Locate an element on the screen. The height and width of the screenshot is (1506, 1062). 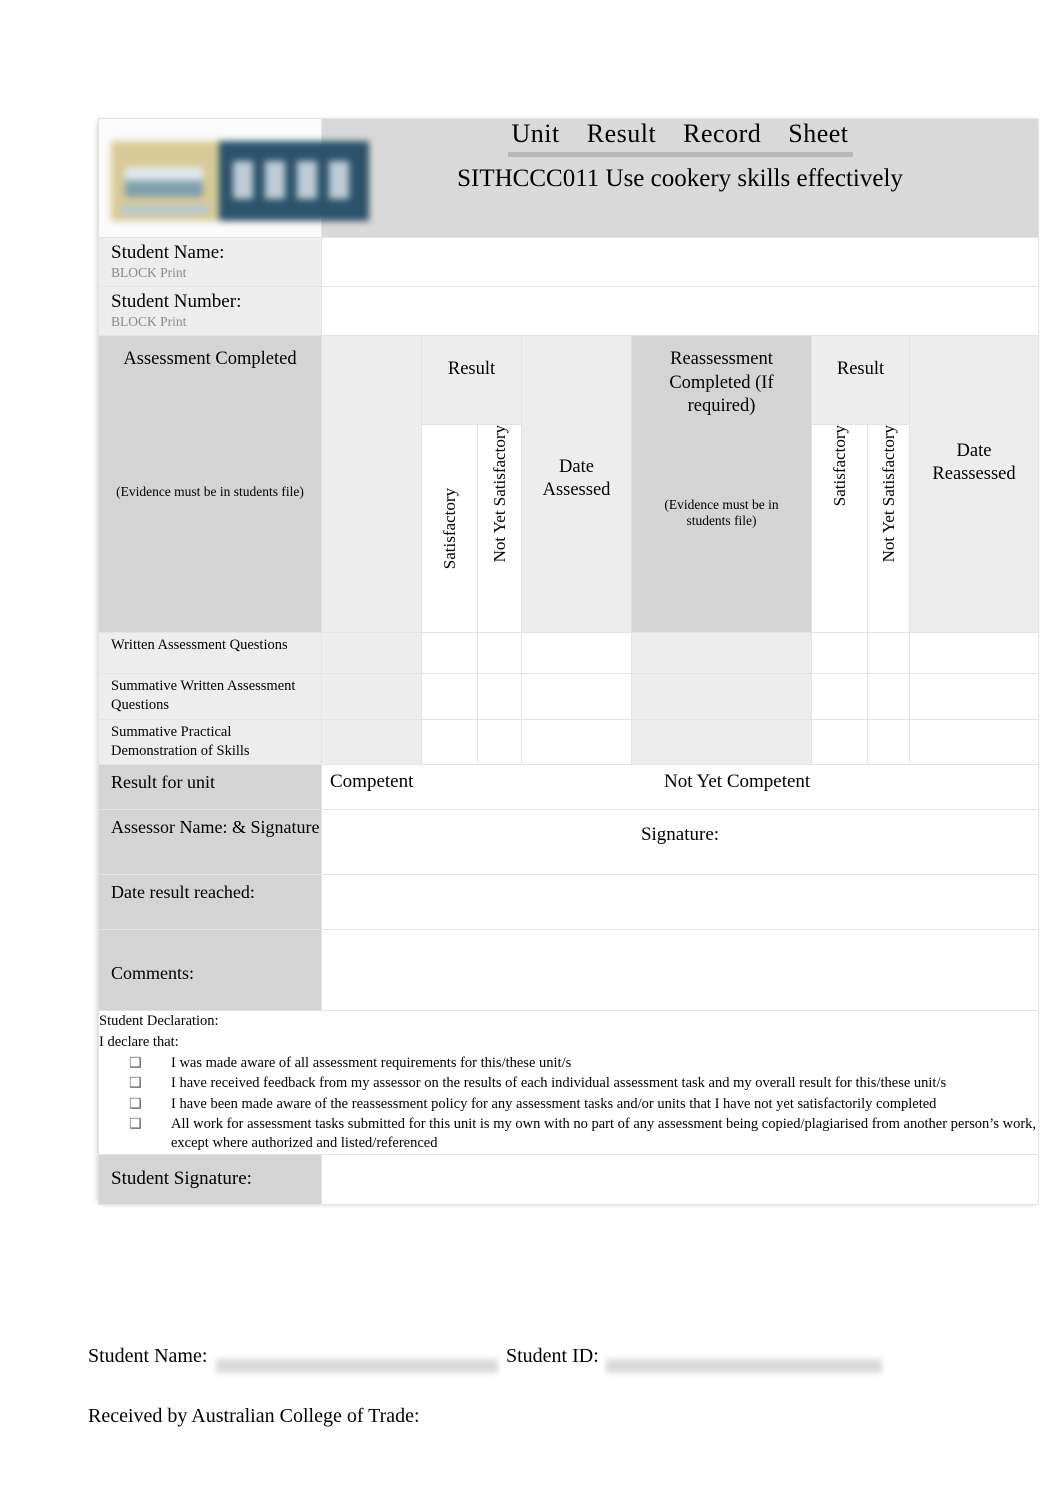
not-yet-satisfactory-1-header-cell: Not Yet Satisfactory is located at coordinates (499, 528).